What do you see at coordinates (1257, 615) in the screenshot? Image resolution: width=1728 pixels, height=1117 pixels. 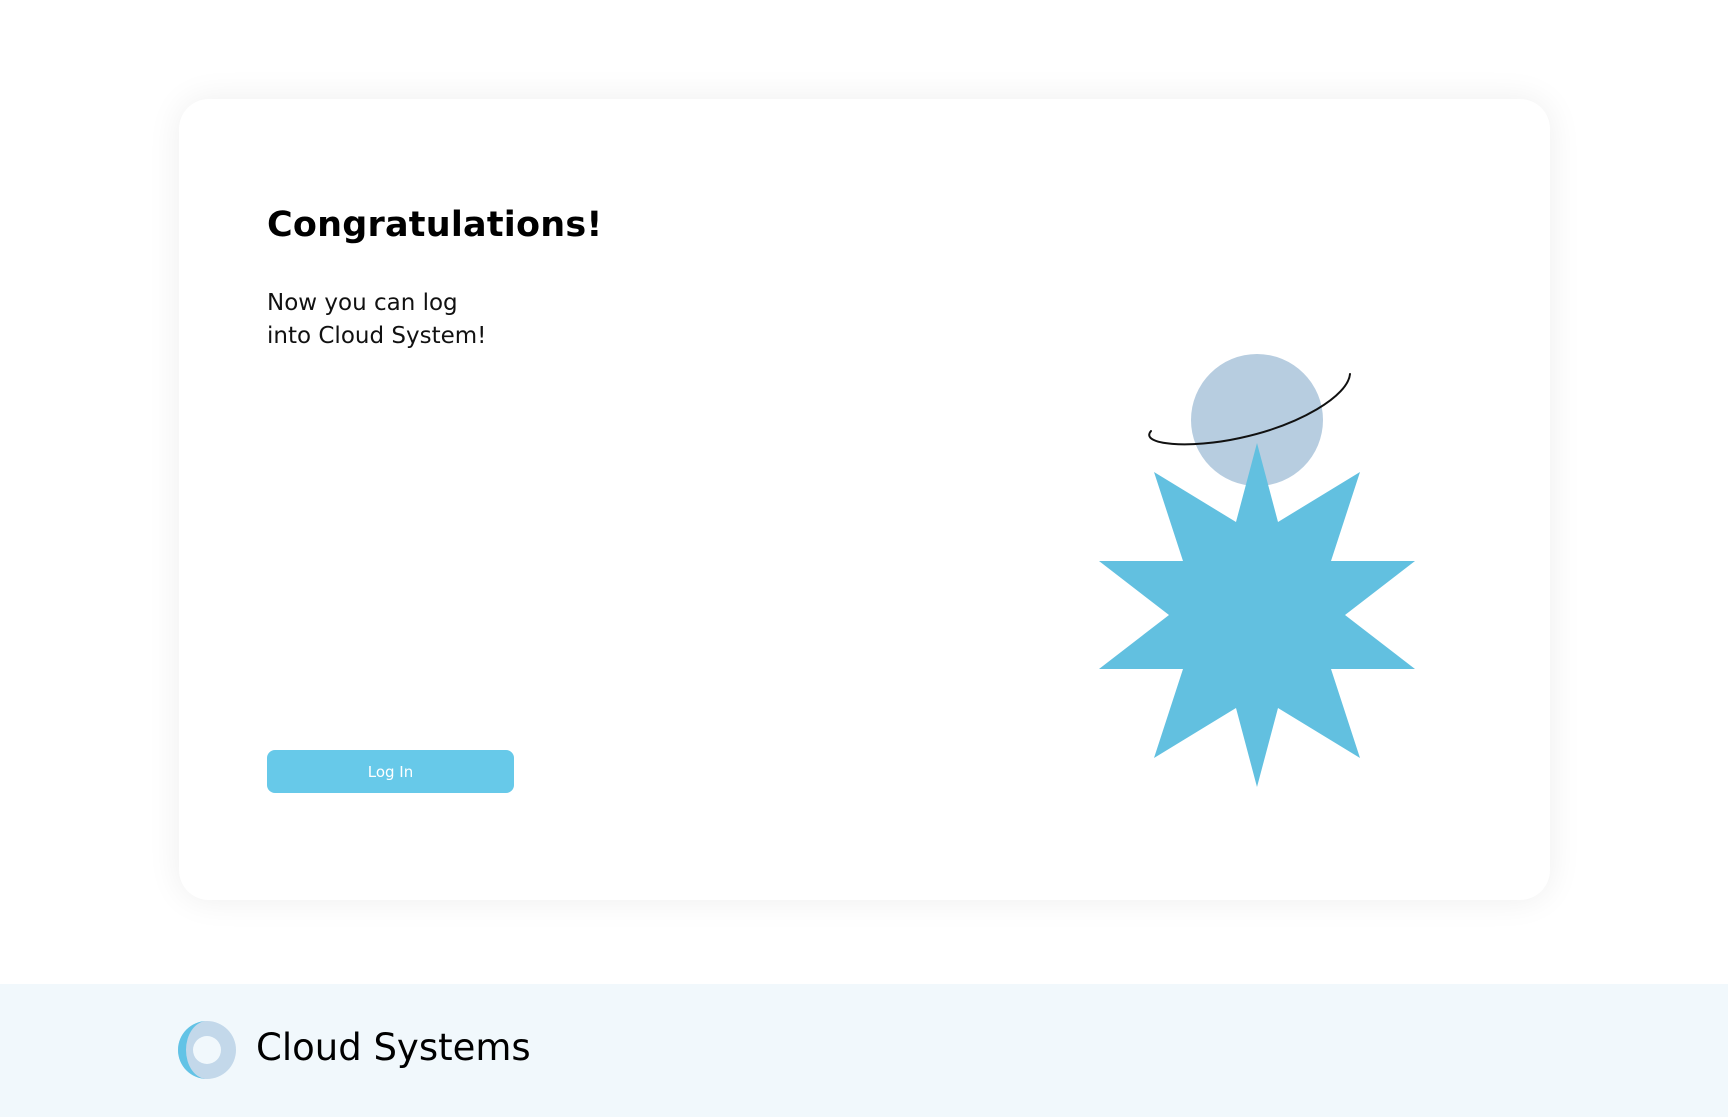 I see `star-burst-icon` at bounding box center [1257, 615].